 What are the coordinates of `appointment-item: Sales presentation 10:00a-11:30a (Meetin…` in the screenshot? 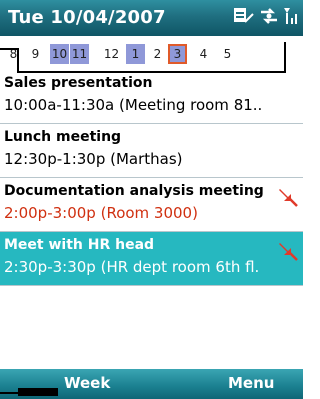 It's located at (151, 97).